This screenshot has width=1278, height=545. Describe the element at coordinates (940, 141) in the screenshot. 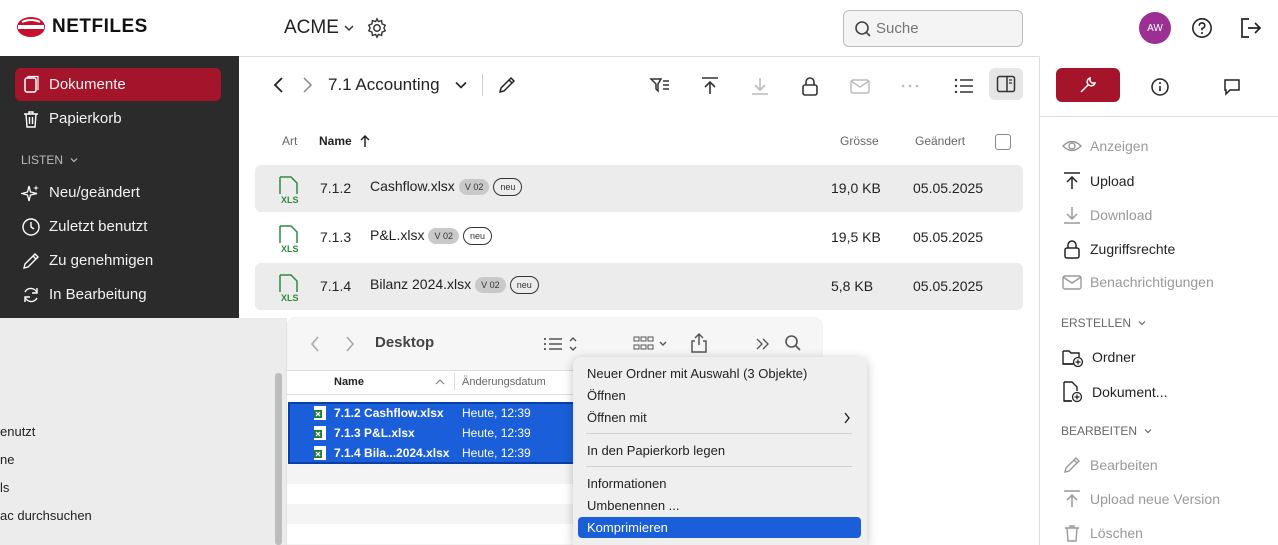

I see `col-changed: Geändert` at that location.